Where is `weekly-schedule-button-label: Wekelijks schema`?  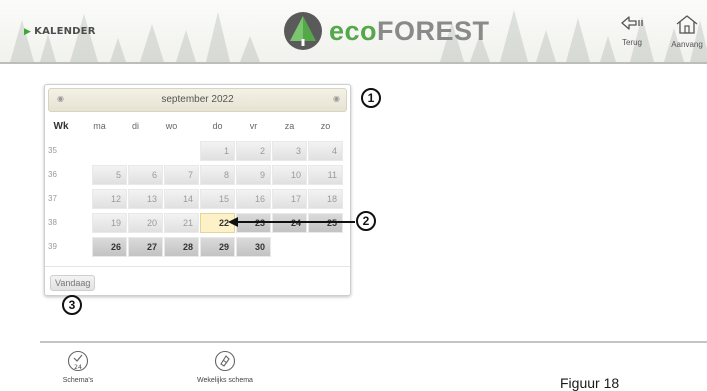 weekly-schedule-button-label: Wekelijks schema is located at coordinates (225, 380).